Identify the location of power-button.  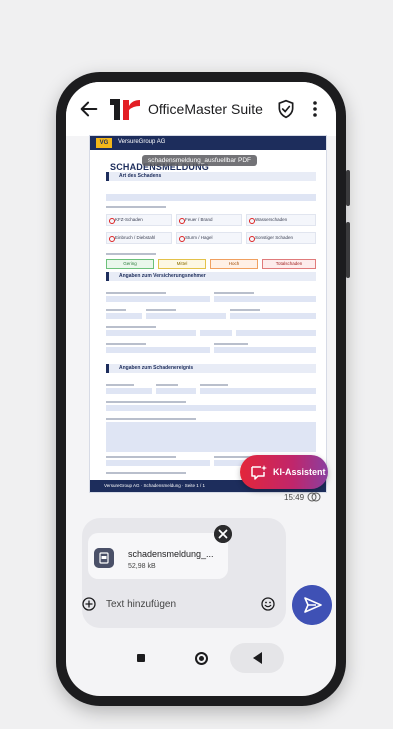
(348, 250).